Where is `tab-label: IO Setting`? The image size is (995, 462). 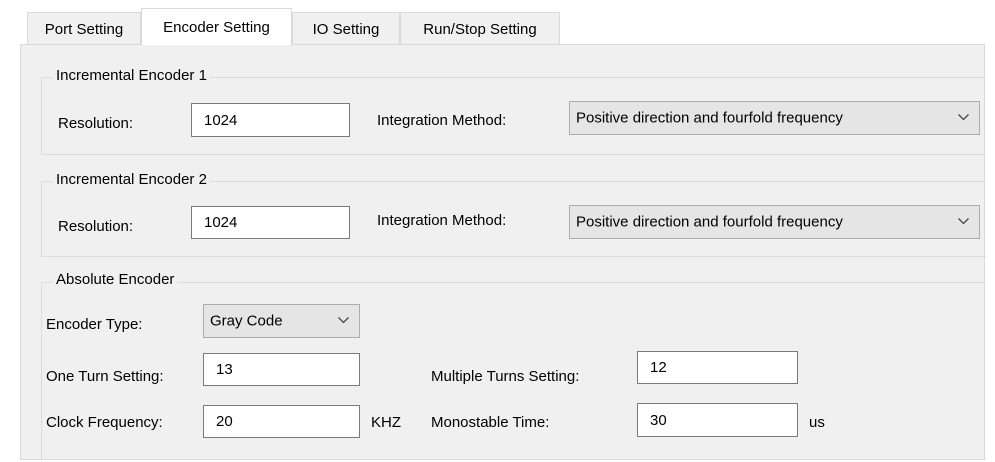 tab-label: IO Setting is located at coordinates (346, 29).